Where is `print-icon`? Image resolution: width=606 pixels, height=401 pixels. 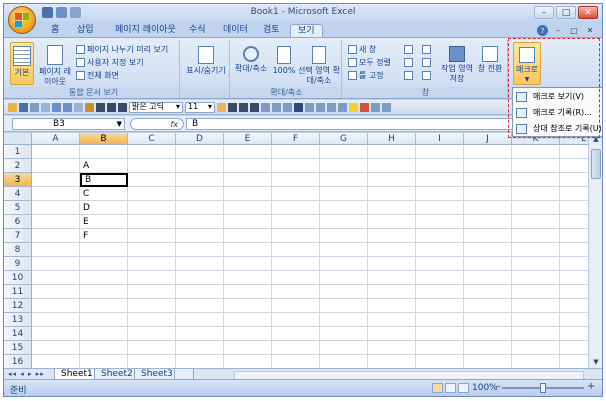
print-icon is located at coordinates (34, 107).